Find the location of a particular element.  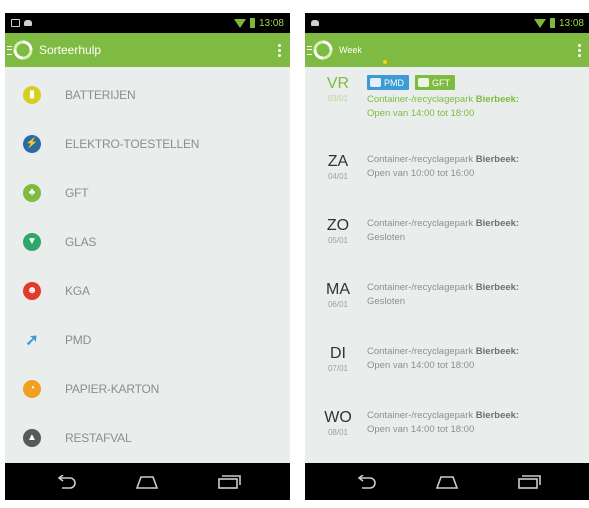

category-item-papier-karton: ◔ PAPIER-KARTON is located at coordinates (147, 388).